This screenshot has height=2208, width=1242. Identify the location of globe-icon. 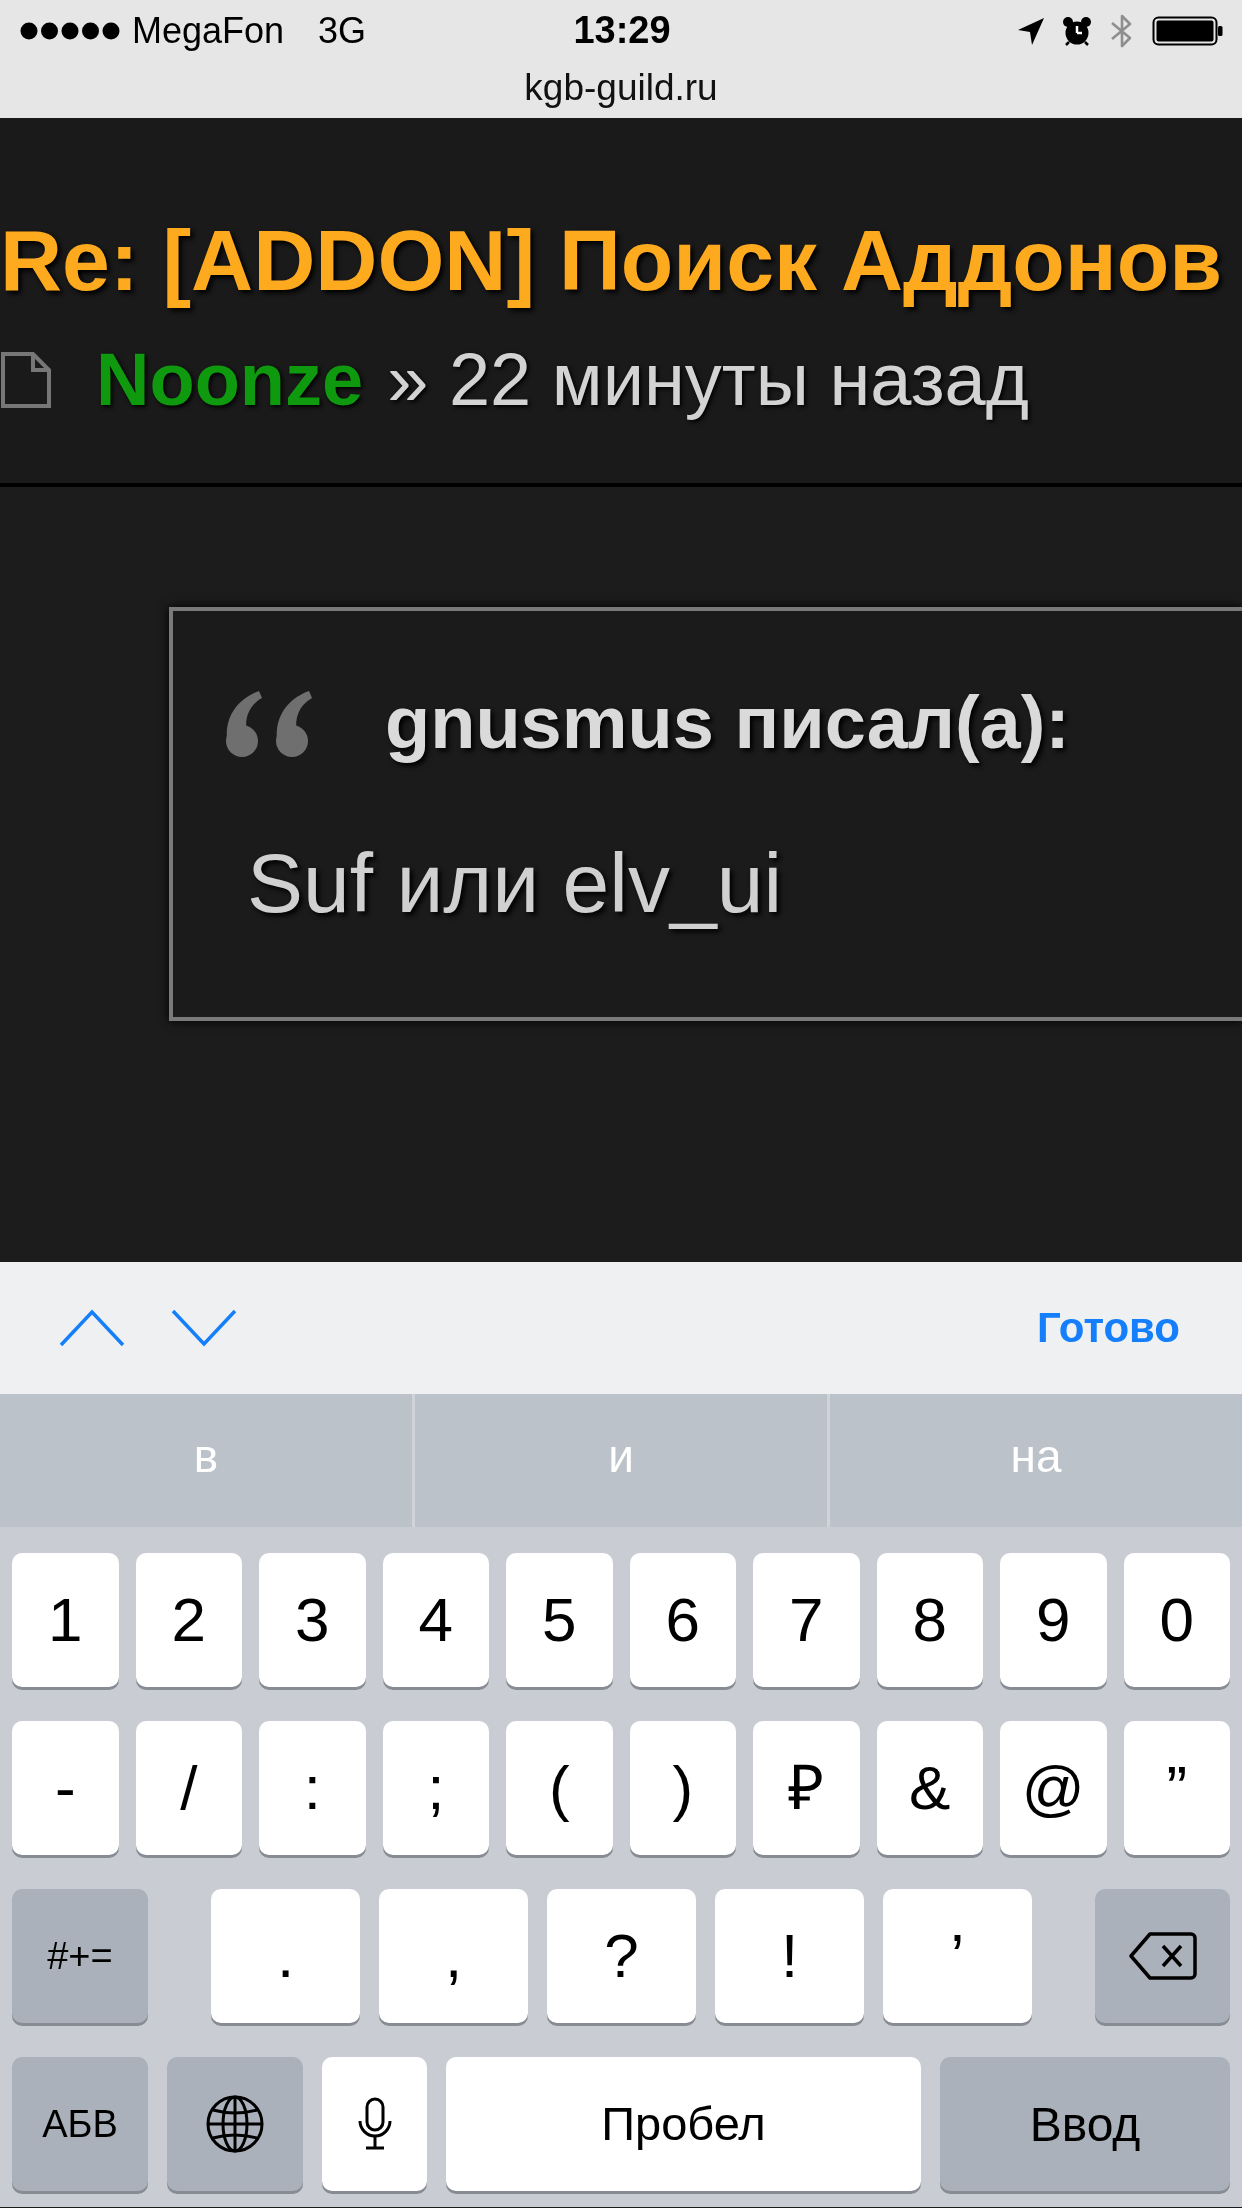
(235, 2124).